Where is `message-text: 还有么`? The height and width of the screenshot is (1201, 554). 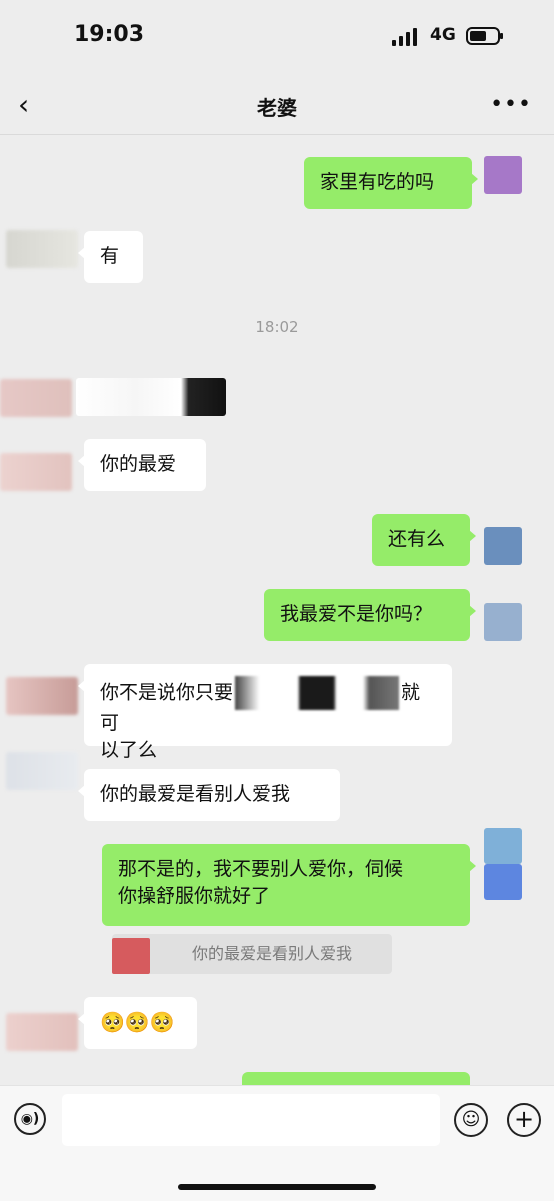 message-text: 还有么 is located at coordinates (417, 539).